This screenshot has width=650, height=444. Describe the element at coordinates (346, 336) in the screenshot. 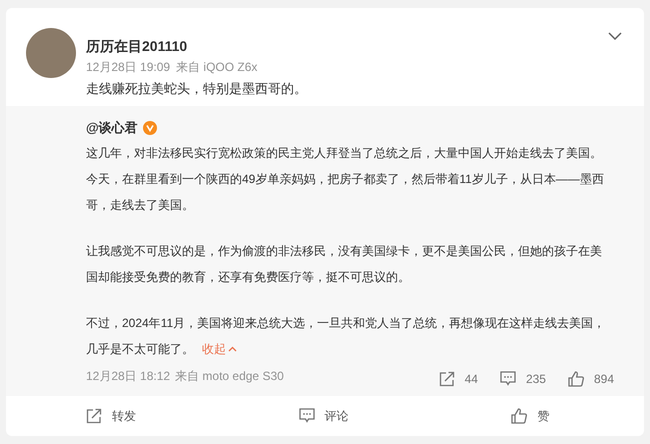

I see `paragraph: 不过，2024年11月，美国将迎来总统大选，一旦共和党人当了总统，再想像现在这样走线去美国，几乎是不太可能了。 收起` at that location.